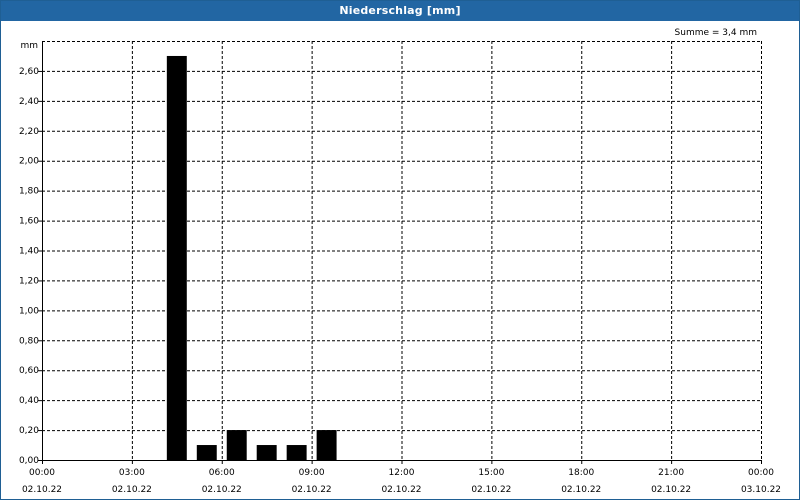 This screenshot has height=500, width=800. I want to click on y-tick-label: 1,80, so click(29, 192).